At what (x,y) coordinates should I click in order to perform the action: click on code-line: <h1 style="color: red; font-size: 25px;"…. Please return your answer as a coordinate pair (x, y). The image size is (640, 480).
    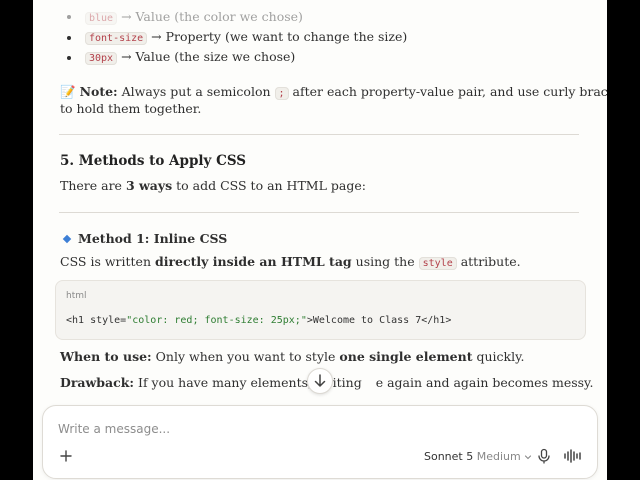
    Looking at the image, I should click on (259, 320).